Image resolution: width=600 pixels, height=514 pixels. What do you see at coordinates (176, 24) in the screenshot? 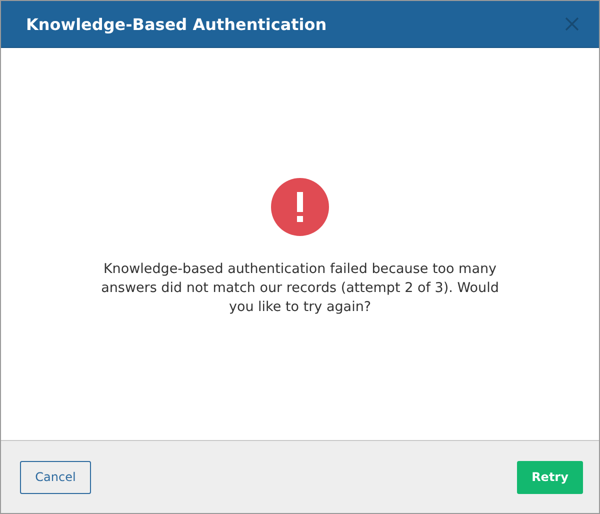
I see `window-title: Knowledge-Based Authentication` at bounding box center [176, 24].